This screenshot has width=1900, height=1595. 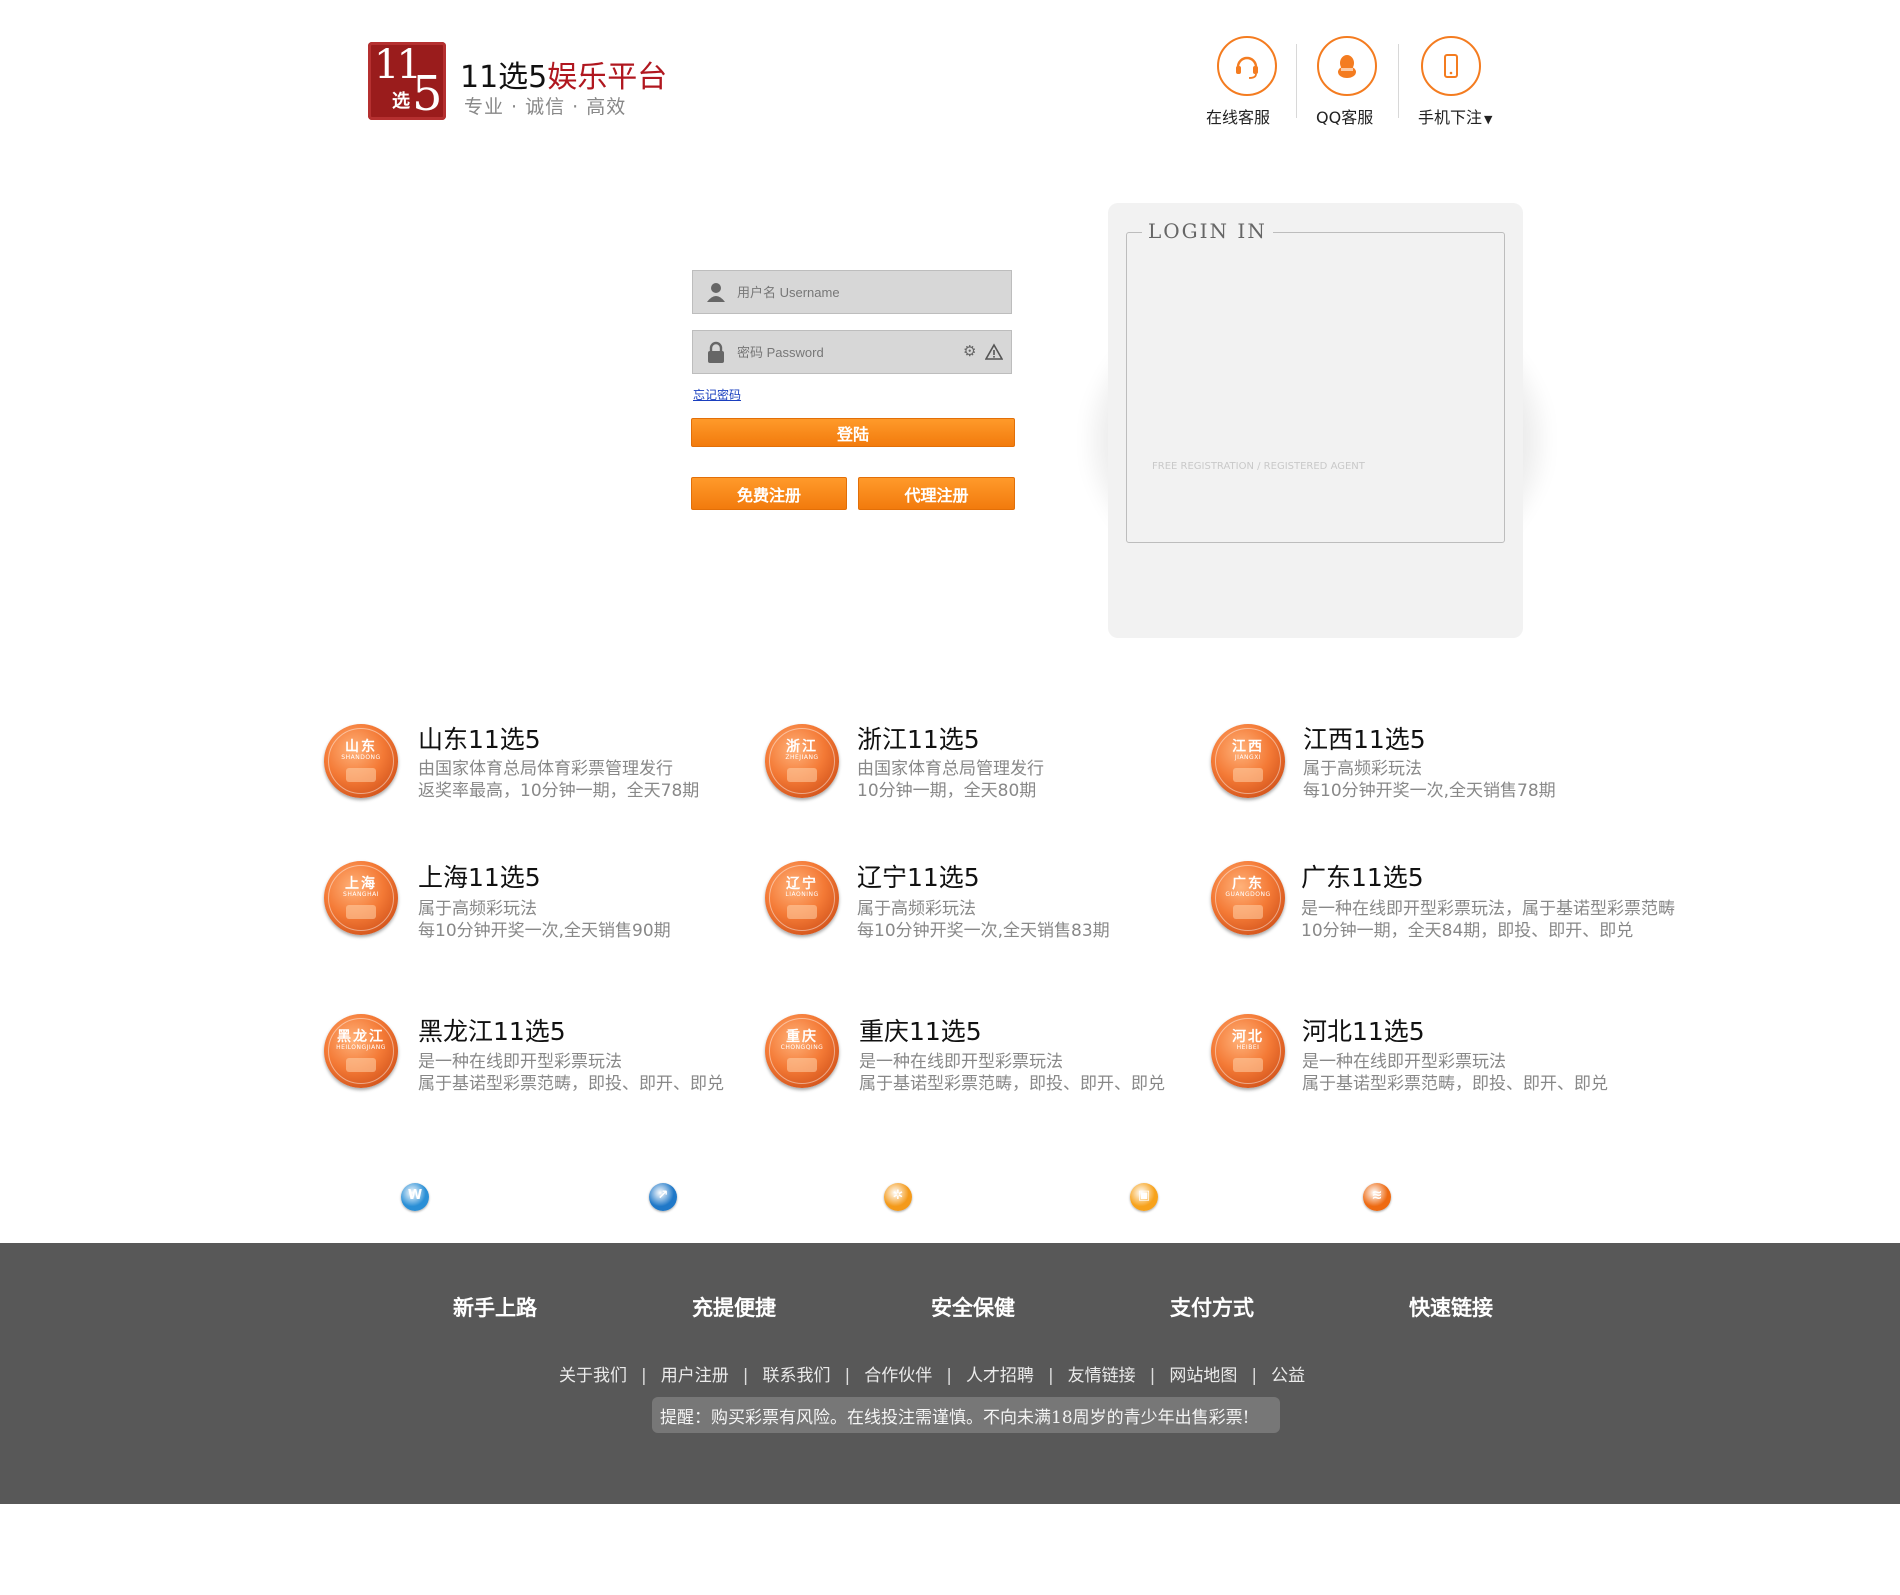 What do you see at coordinates (802, 898) in the screenshot?
I see `lottery-badge-icon: 辽宁 LIAONING` at bounding box center [802, 898].